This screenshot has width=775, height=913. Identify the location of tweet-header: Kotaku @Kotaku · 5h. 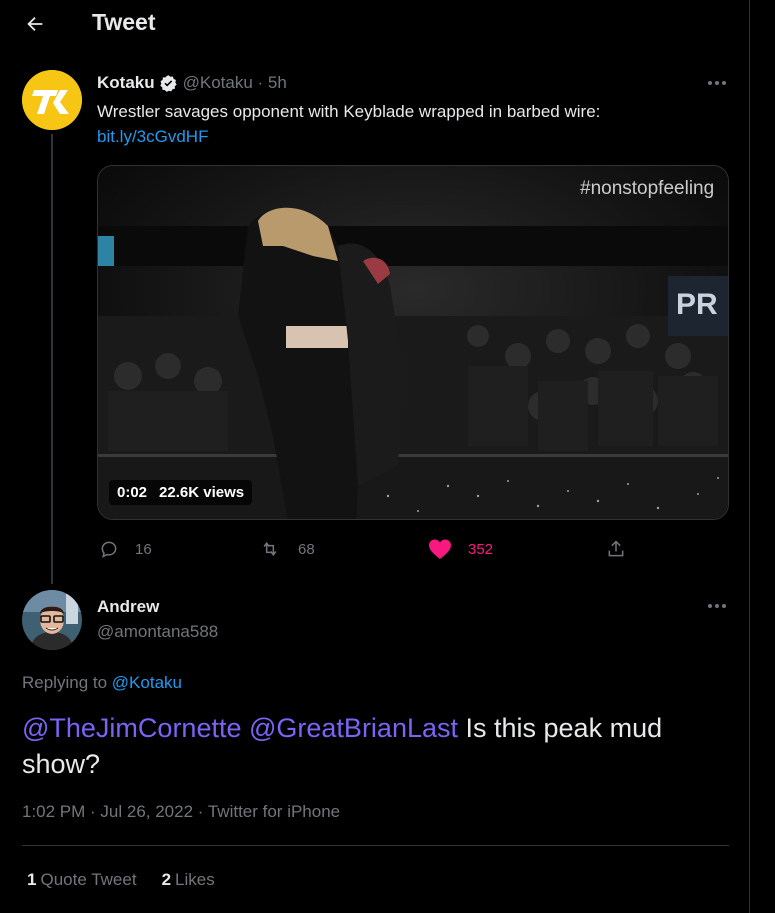
(192, 83).